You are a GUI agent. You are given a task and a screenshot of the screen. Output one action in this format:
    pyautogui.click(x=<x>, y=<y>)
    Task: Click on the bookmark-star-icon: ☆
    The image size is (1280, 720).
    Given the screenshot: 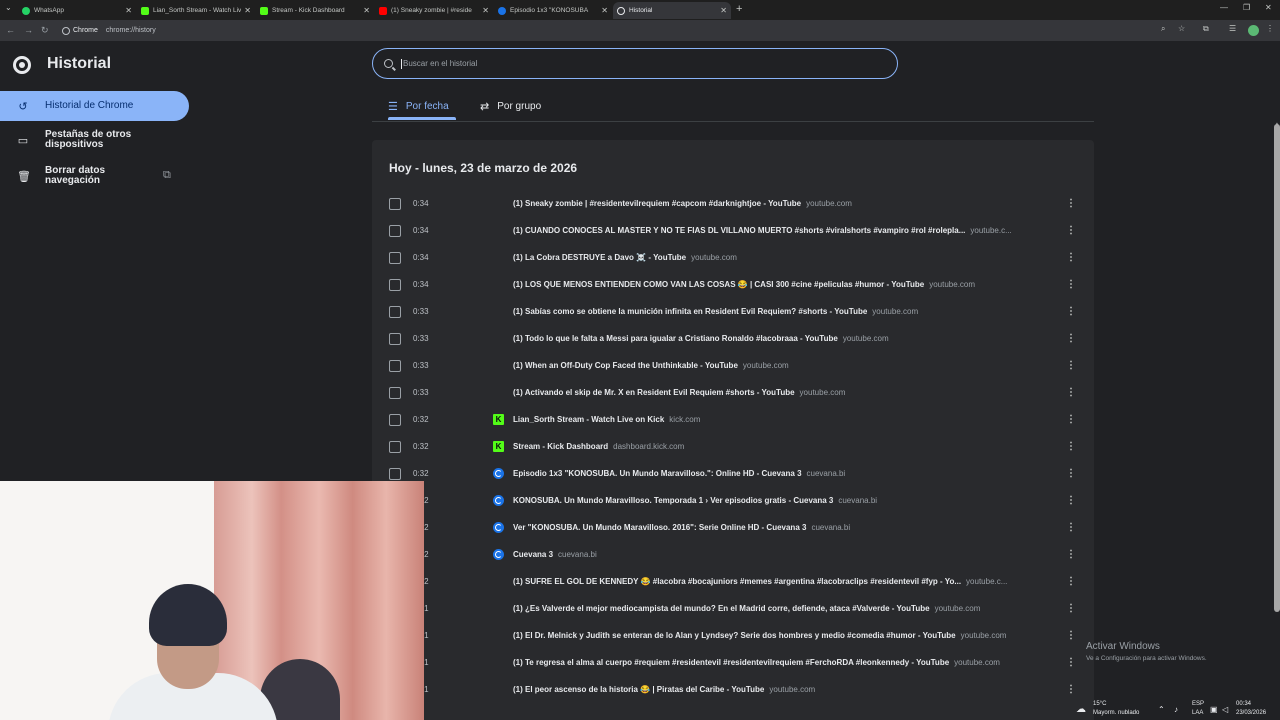 What is the action you would take?
    pyautogui.click(x=1181, y=28)
    